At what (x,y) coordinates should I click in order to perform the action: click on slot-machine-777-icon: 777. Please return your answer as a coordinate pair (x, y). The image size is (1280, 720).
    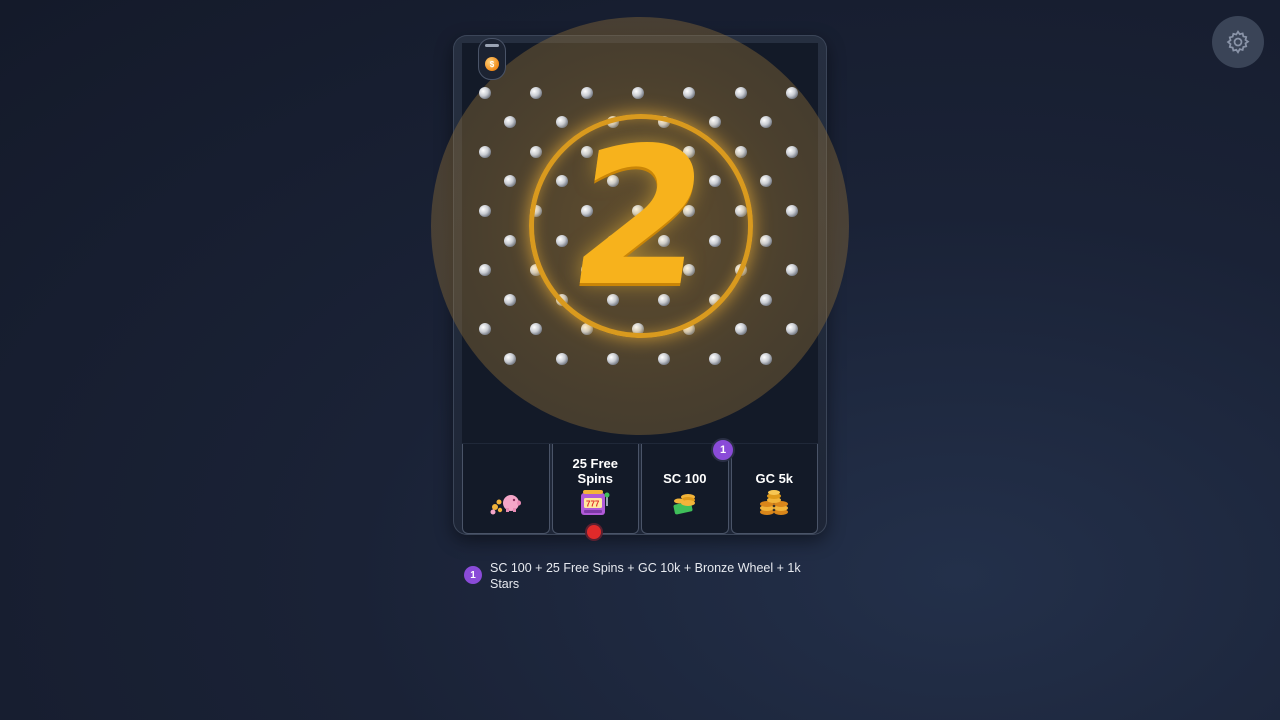
    Looking at the image, I should click on (595, 502).